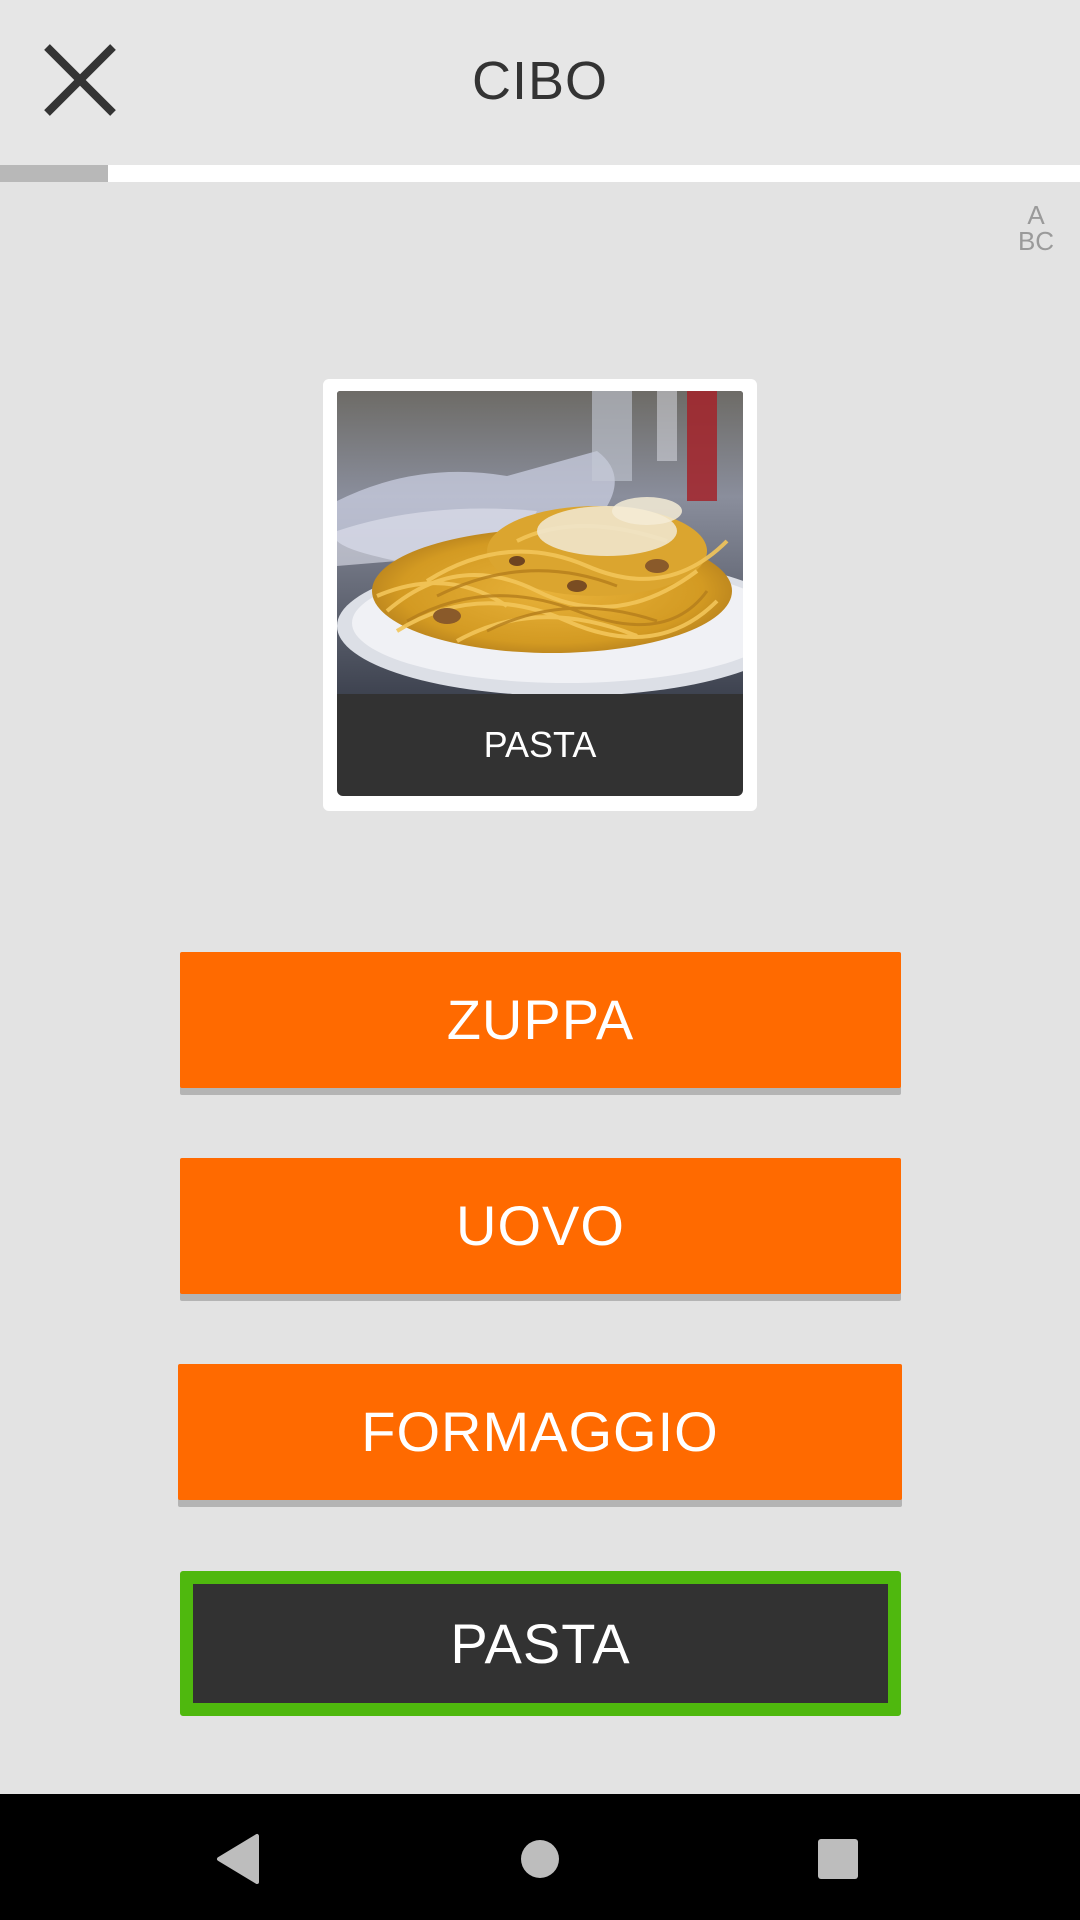  What do you see at coordinates (540, 1226) in the screenshot?
I see `answer-button-uovo: UOVO` at bounding box center [540, 1226].